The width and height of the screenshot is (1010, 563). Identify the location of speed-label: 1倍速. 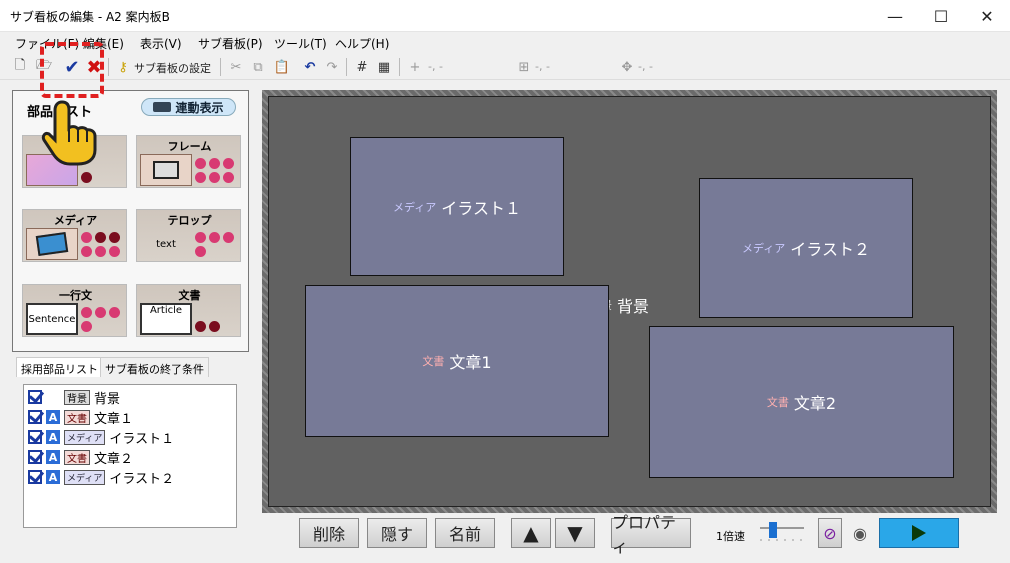
(730, 536).